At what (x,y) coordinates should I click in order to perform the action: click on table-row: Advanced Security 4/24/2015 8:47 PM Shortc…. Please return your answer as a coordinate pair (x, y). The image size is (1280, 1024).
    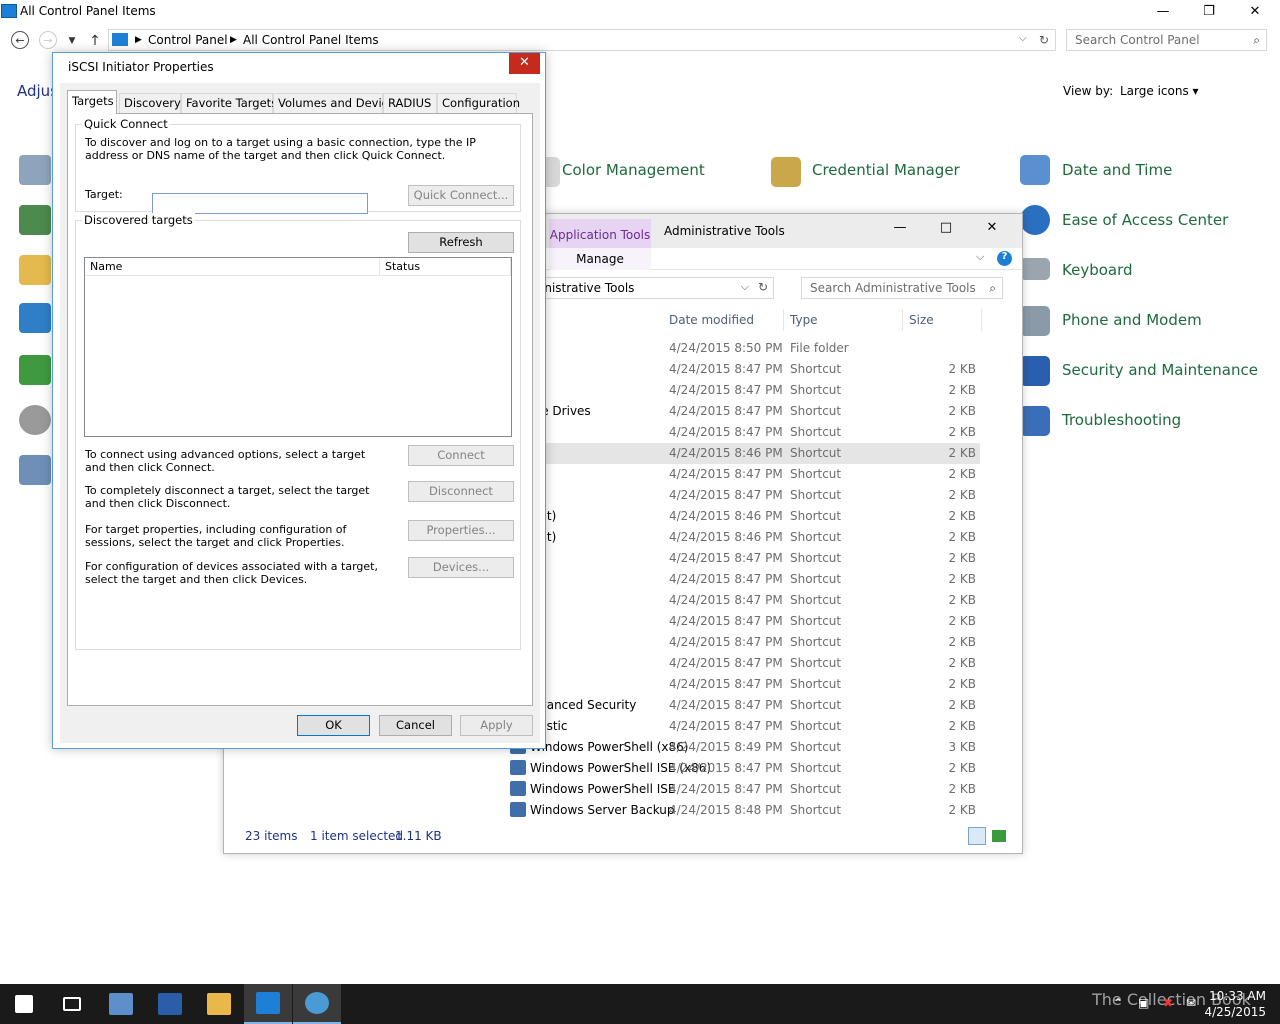
    Looking at the image, I should click on (752, 705).